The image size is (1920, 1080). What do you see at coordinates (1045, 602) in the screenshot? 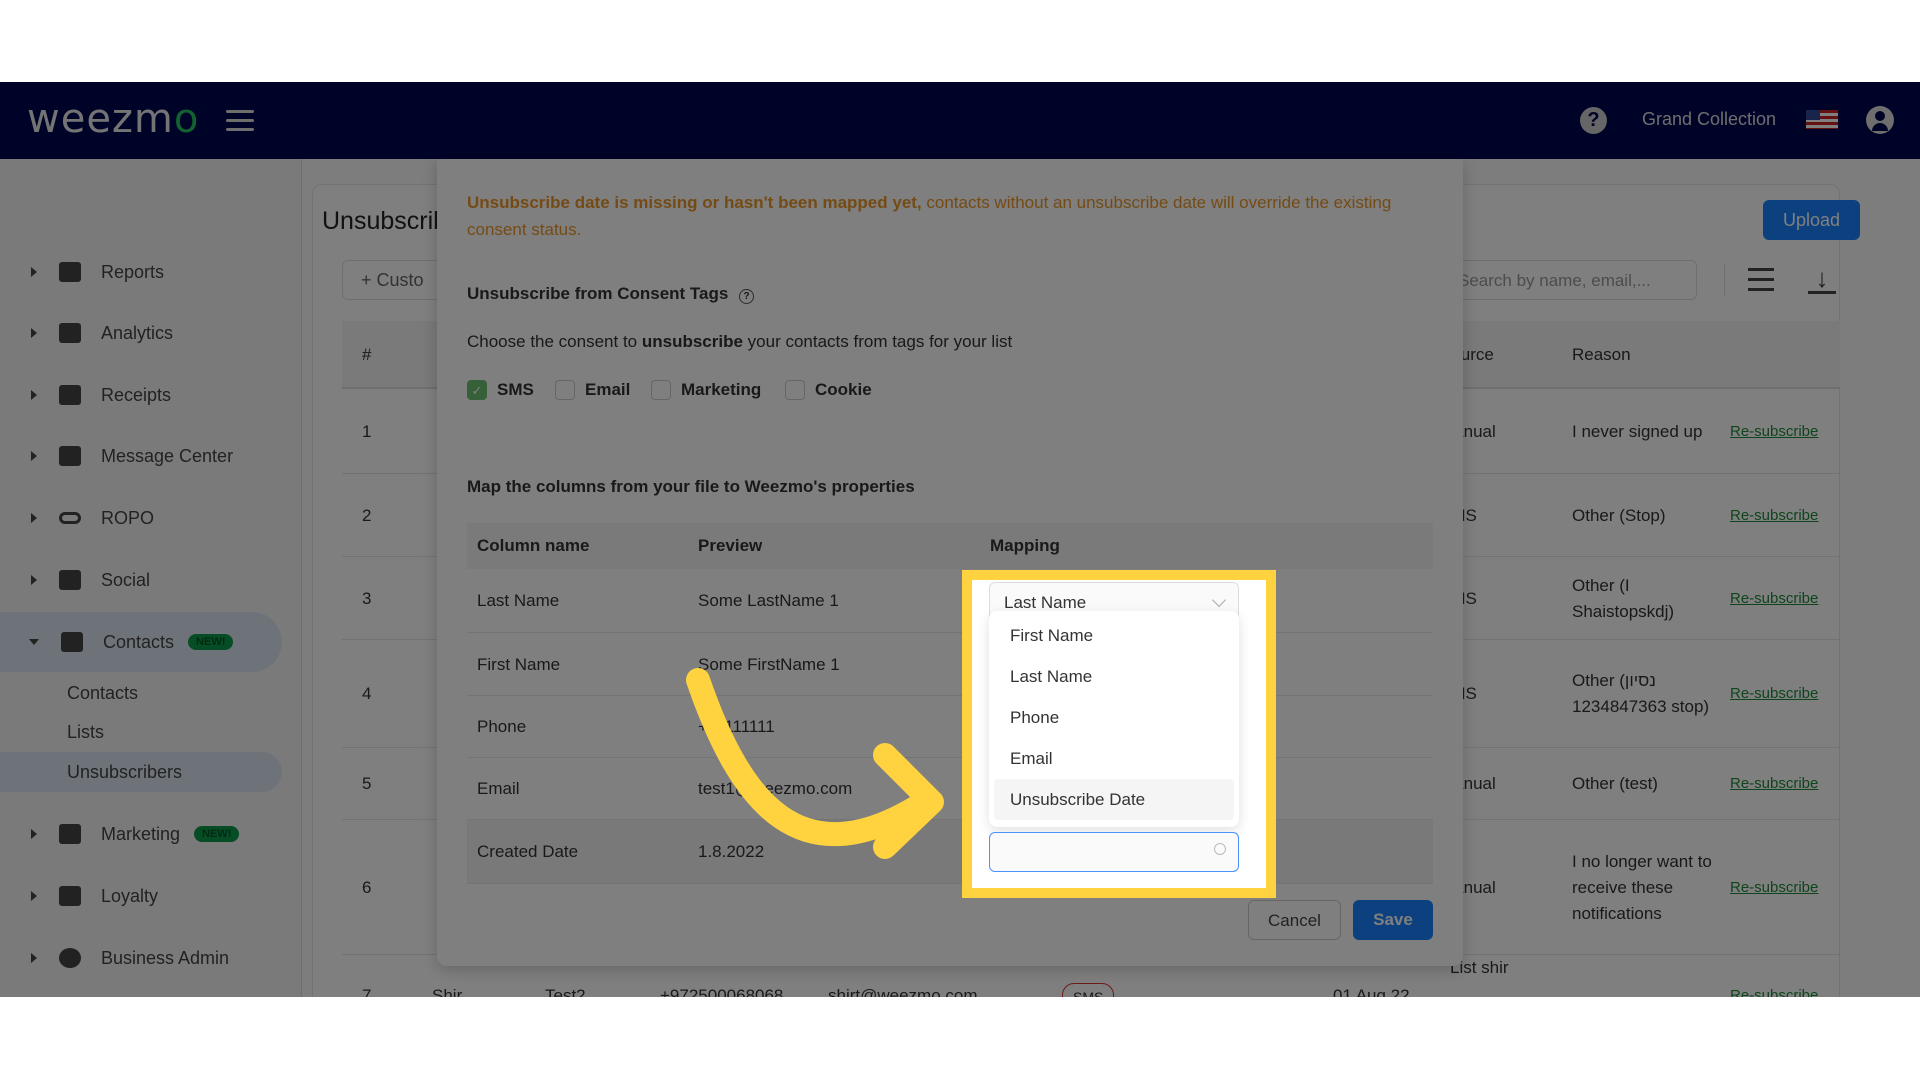
I see `selected-value: Last Name` at bounding box center [1045, 602].